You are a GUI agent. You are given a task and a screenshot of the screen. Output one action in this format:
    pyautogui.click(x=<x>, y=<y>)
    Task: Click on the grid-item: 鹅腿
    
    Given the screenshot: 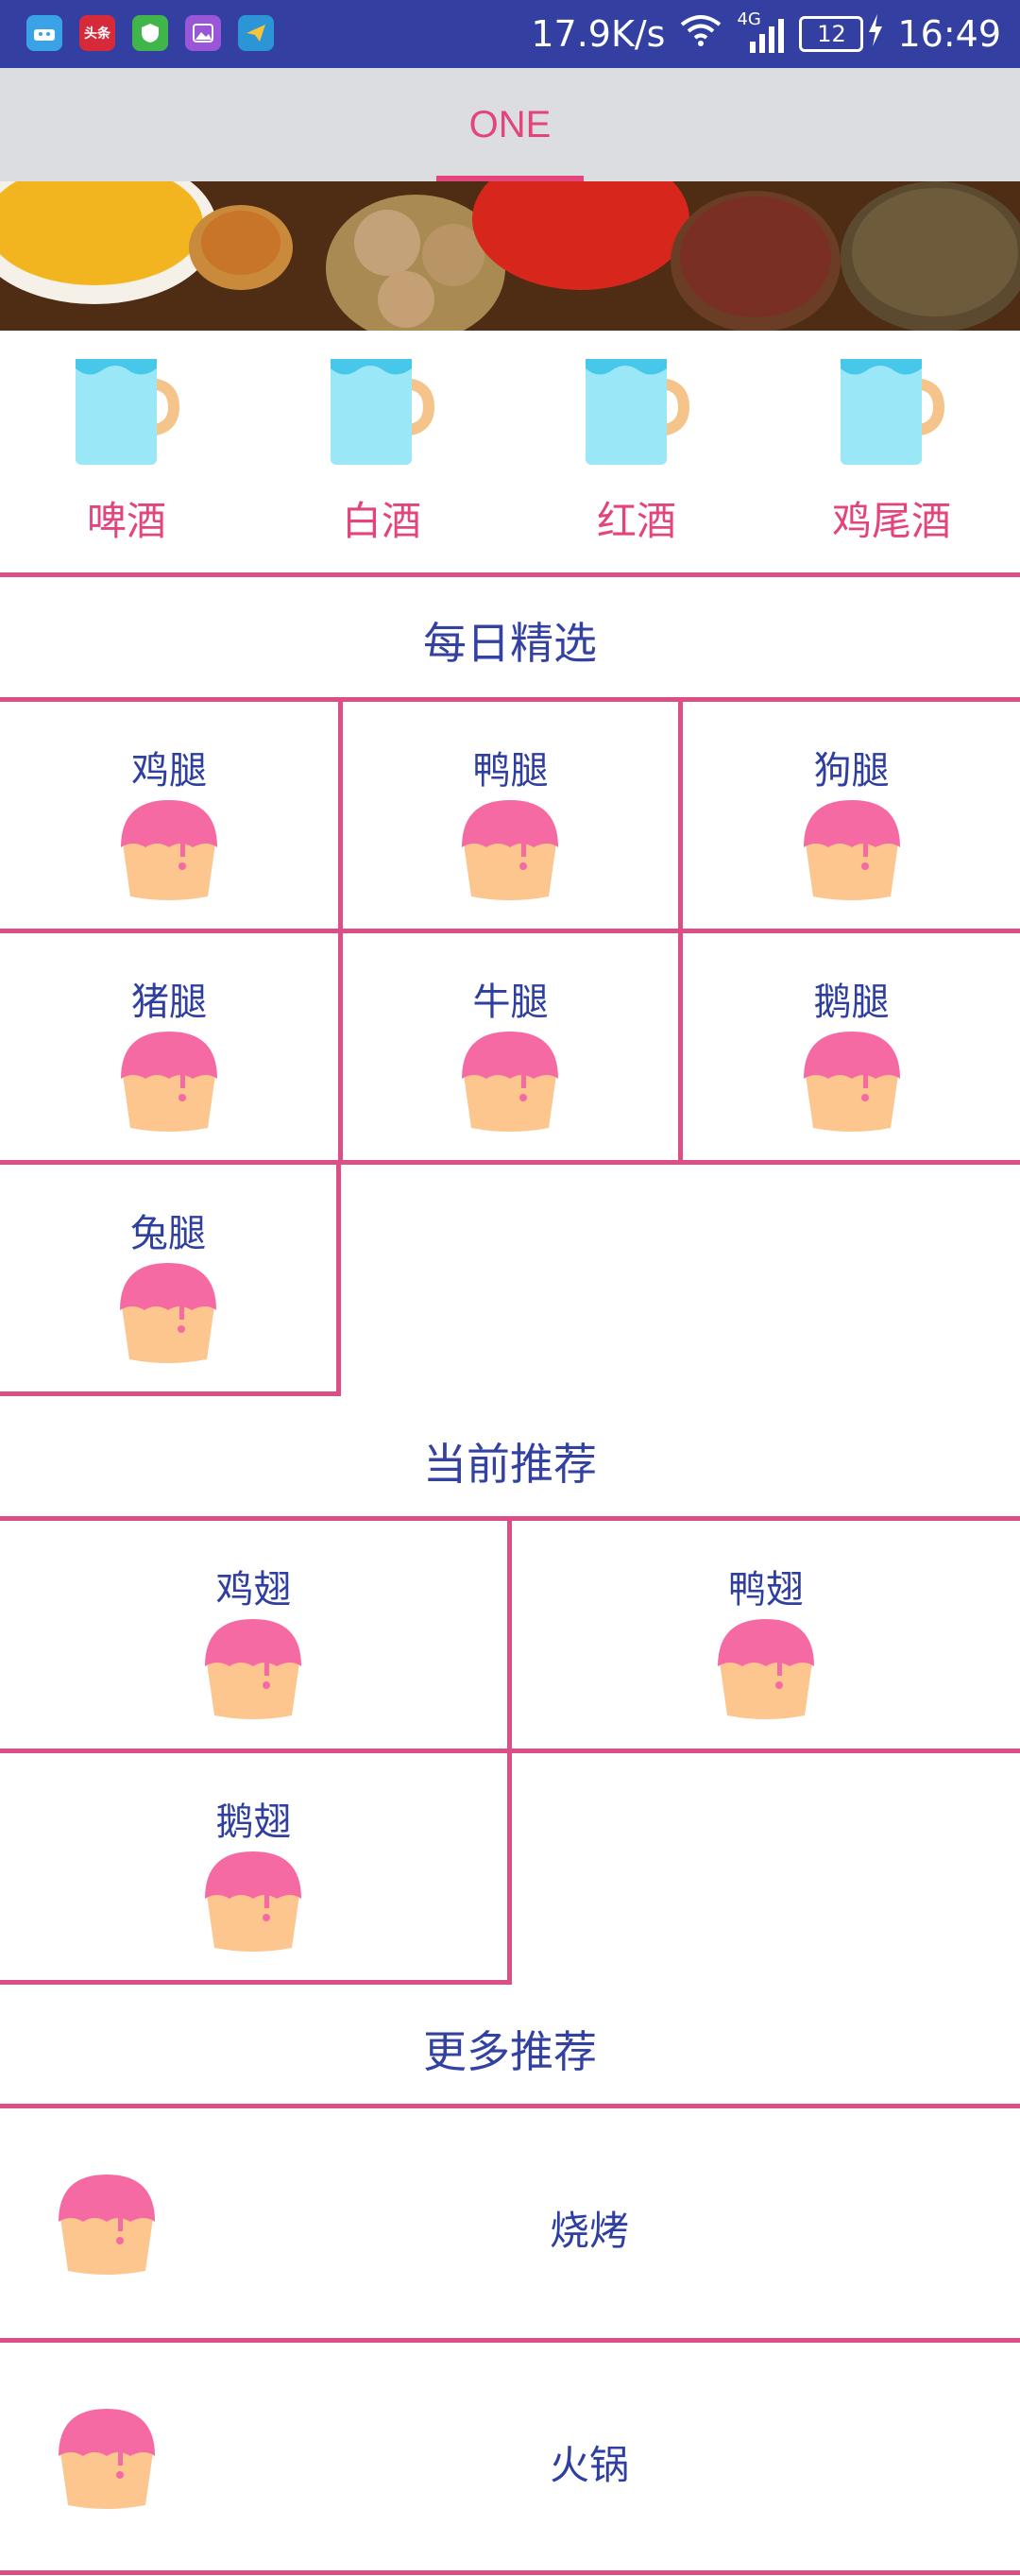 What is the action you would take?
    pyautogui.click(x=851, y=1046)
    